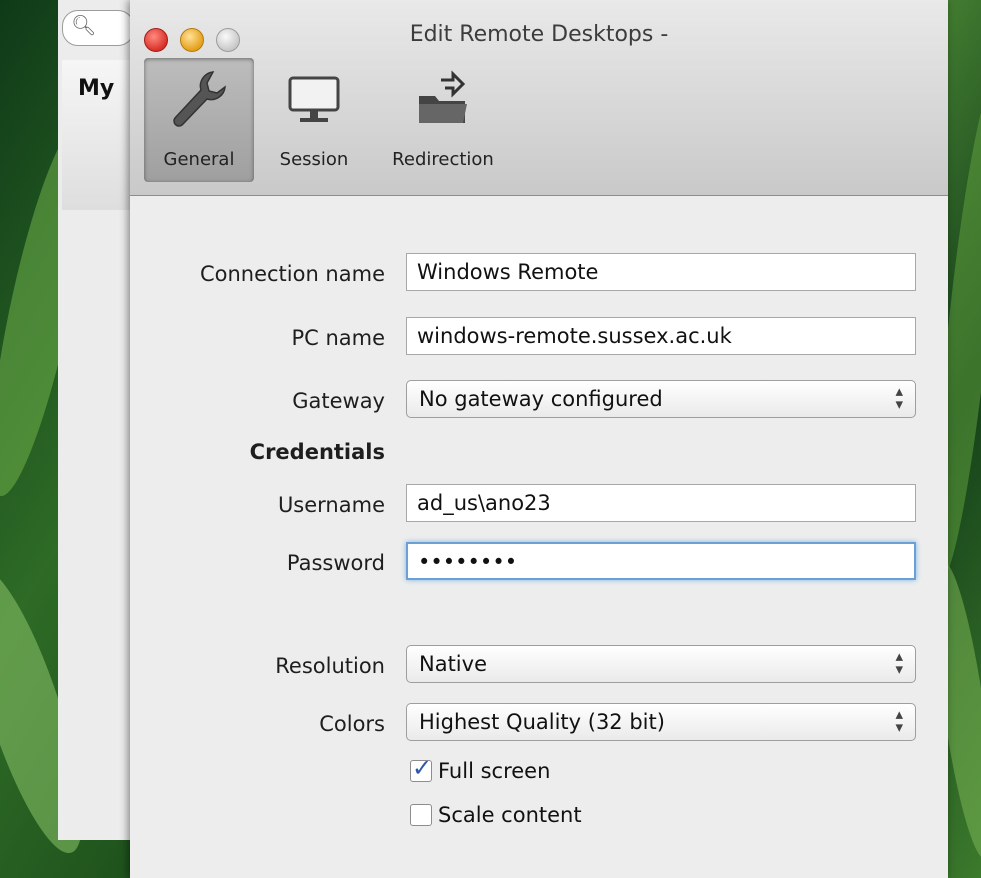 This screenshot has height=878, width=981. I want to click on colors-select-value: Highest Quality (32 bit), so click(542, 722).